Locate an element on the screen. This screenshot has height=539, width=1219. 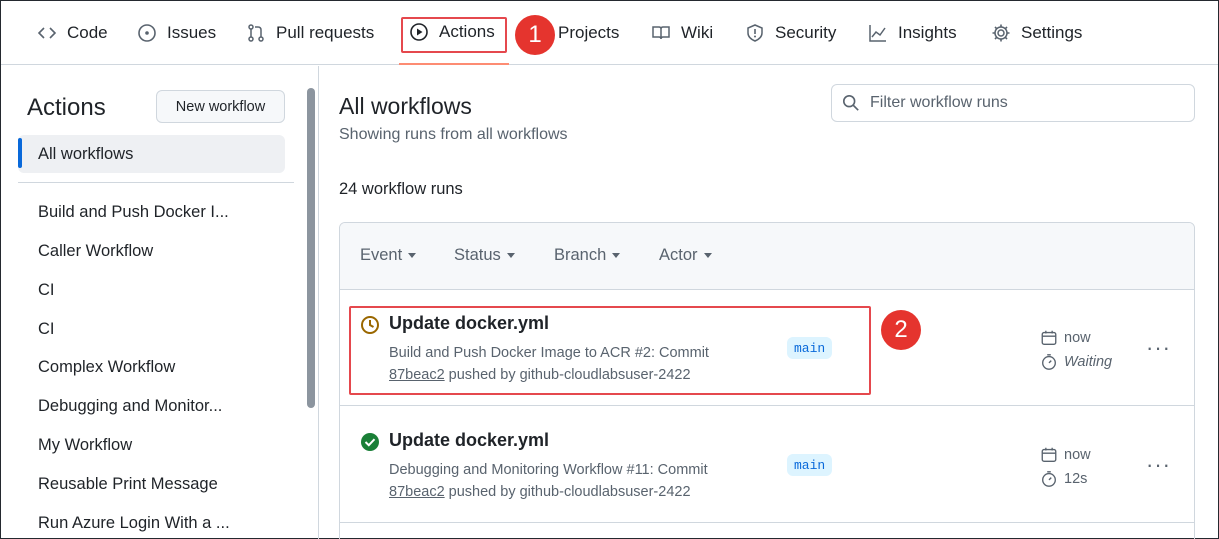
status-filter-dropdown: Status is located at coordinates (484, 255).